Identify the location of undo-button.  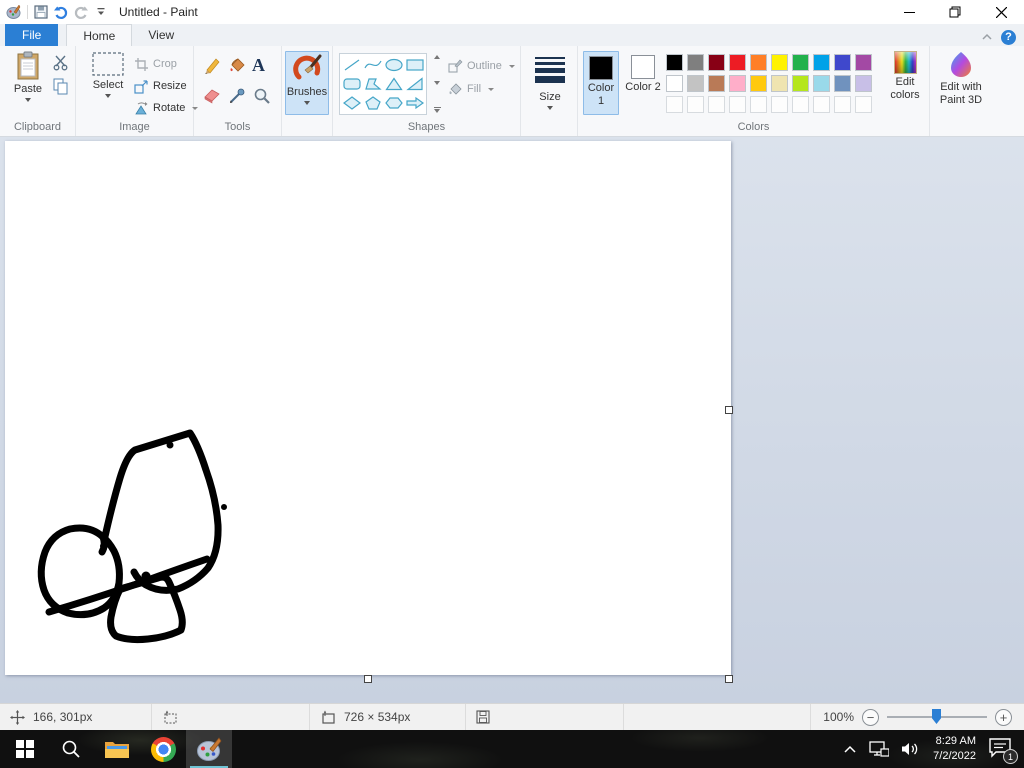
(61, 12).